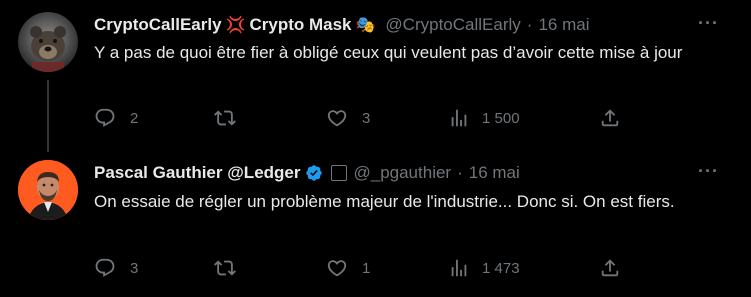 The height and width of the screenshot is (297, 751). Describe the element at coordinates (116, 118) in the screenshot. I see `reply-button: 2` at that location.